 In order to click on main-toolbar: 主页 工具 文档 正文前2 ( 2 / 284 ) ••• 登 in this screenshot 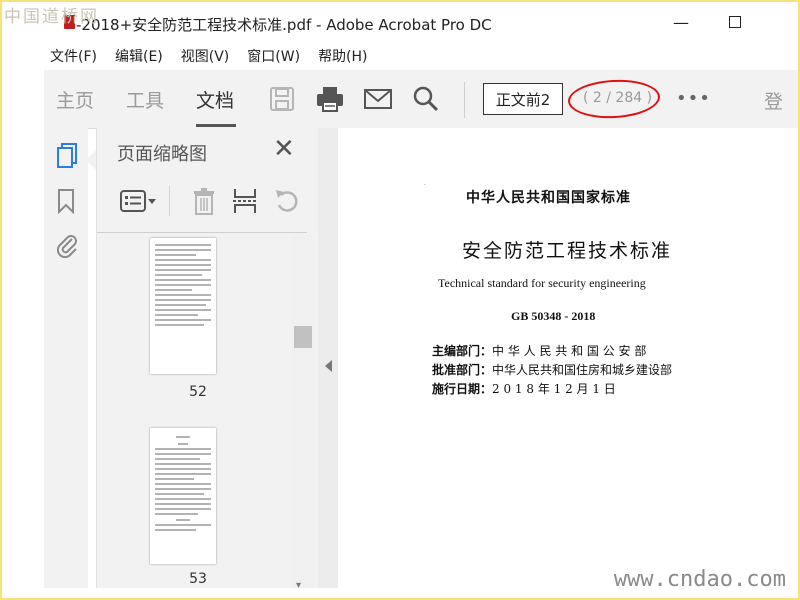, I will do `click(422, 99)`.